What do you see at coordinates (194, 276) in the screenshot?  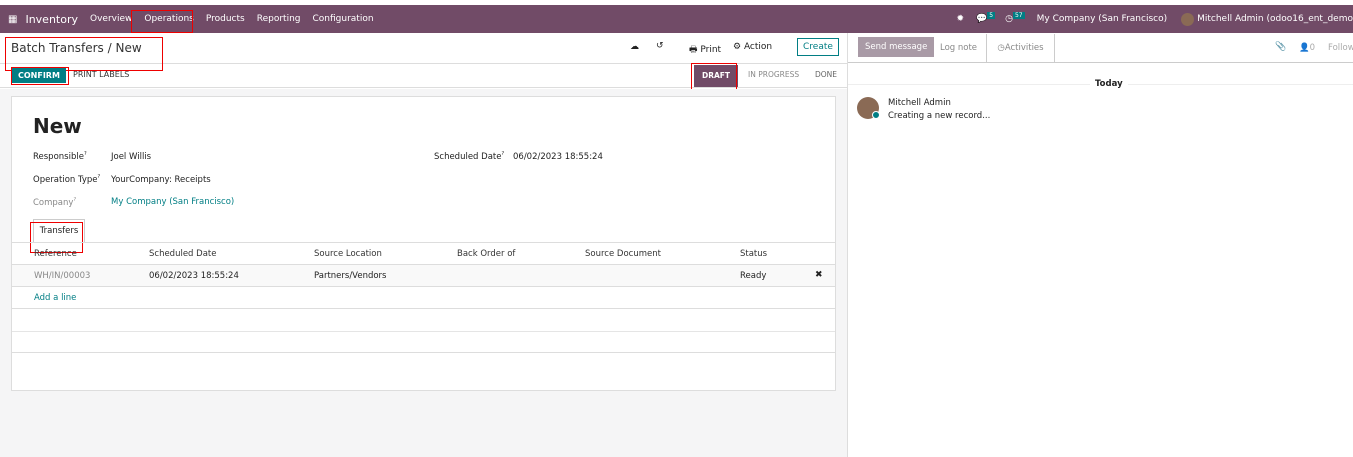 I see `cell-scheduled-date: 06/02/2023 18:55:24` at bounding box center [194, 276].